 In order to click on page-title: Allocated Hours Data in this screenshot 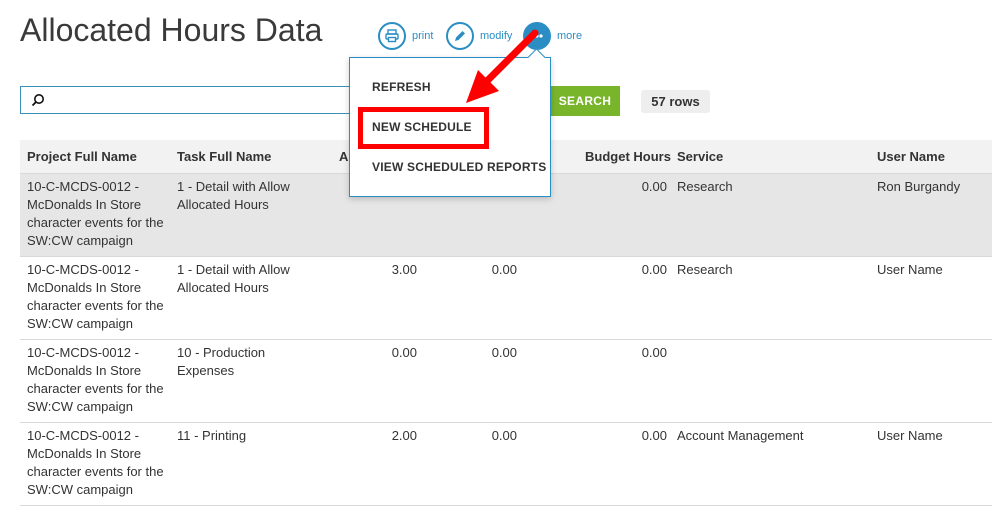, I will do `click(171, 30)`.